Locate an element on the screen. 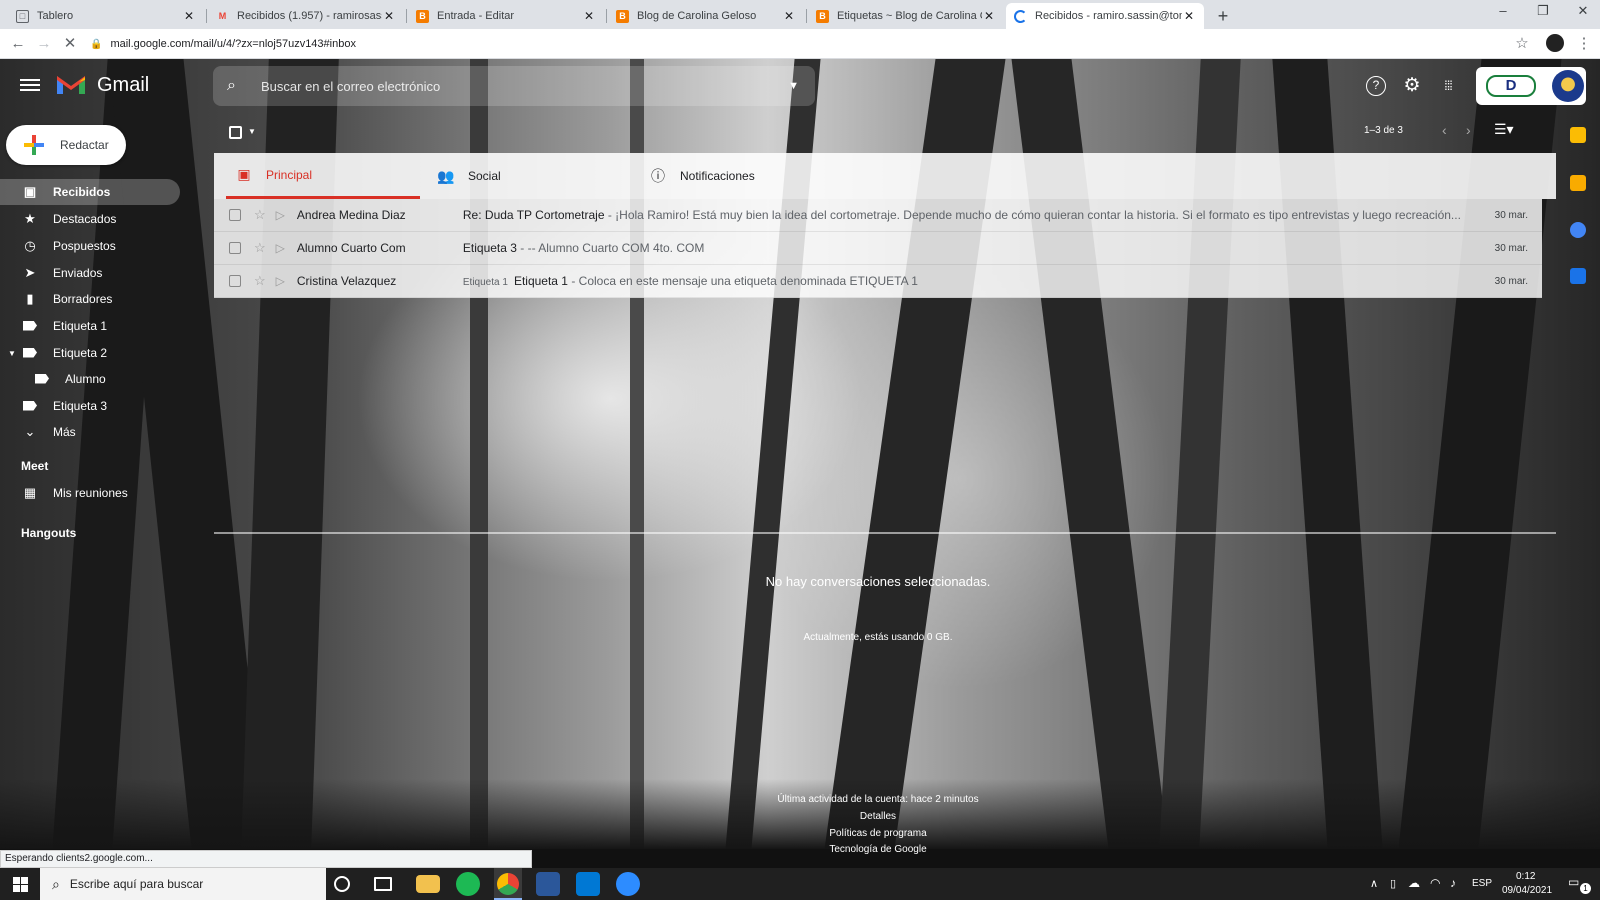  word-icon is located at coordinates (548, 884).